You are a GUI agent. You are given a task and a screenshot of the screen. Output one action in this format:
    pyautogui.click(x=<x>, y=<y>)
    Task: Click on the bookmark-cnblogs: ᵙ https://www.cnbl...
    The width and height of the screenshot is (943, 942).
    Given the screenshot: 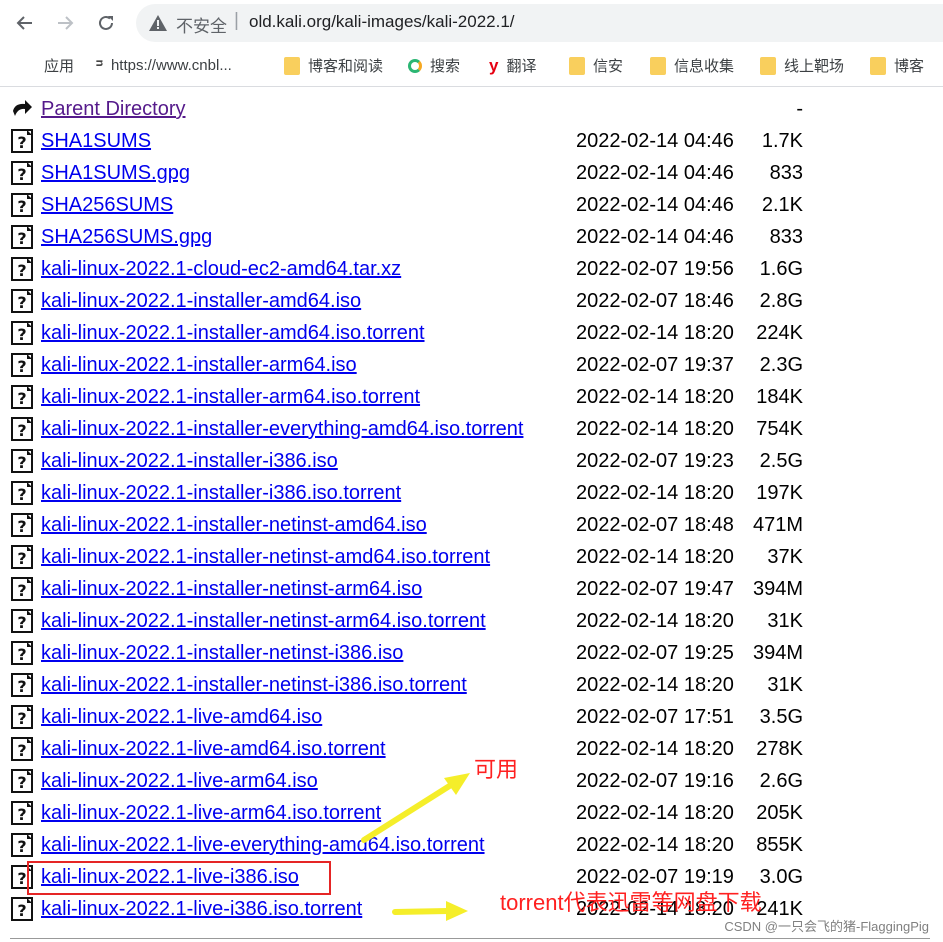 What is the action you would take?
    pyautogui.click(x=164, y=65)
    